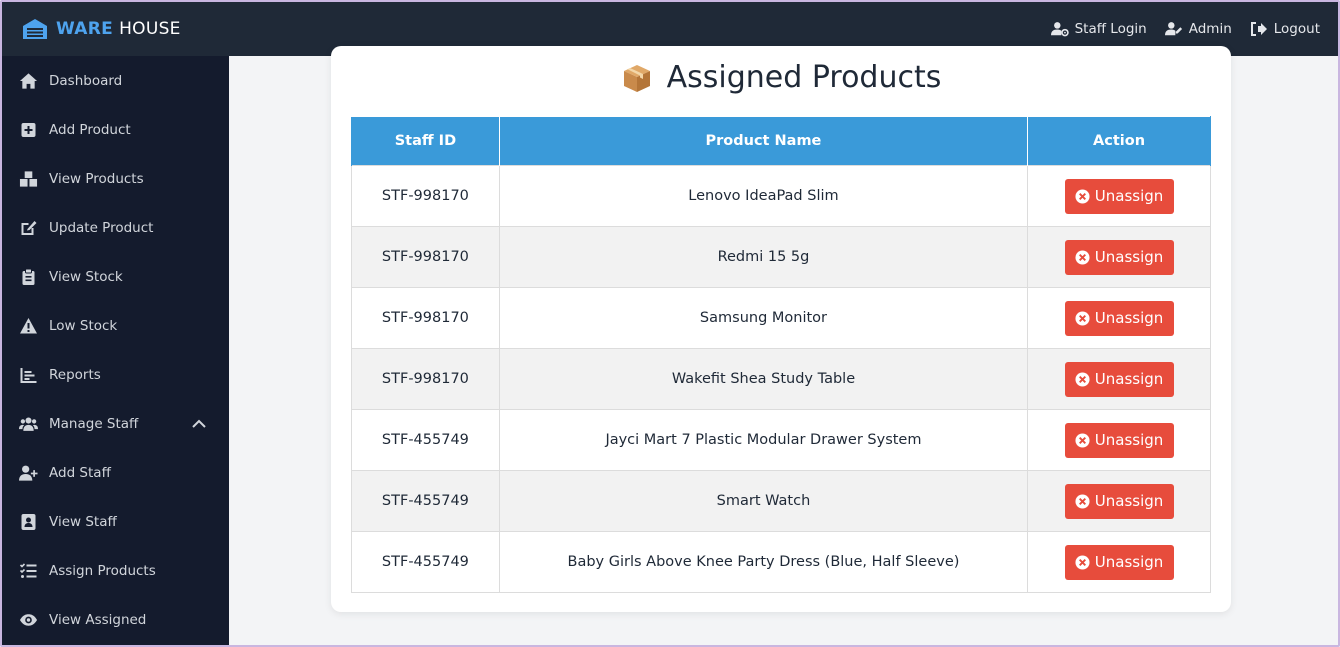  I want to click on top-nav-links: Staff Login Admin Logout, so click(1176, 29).